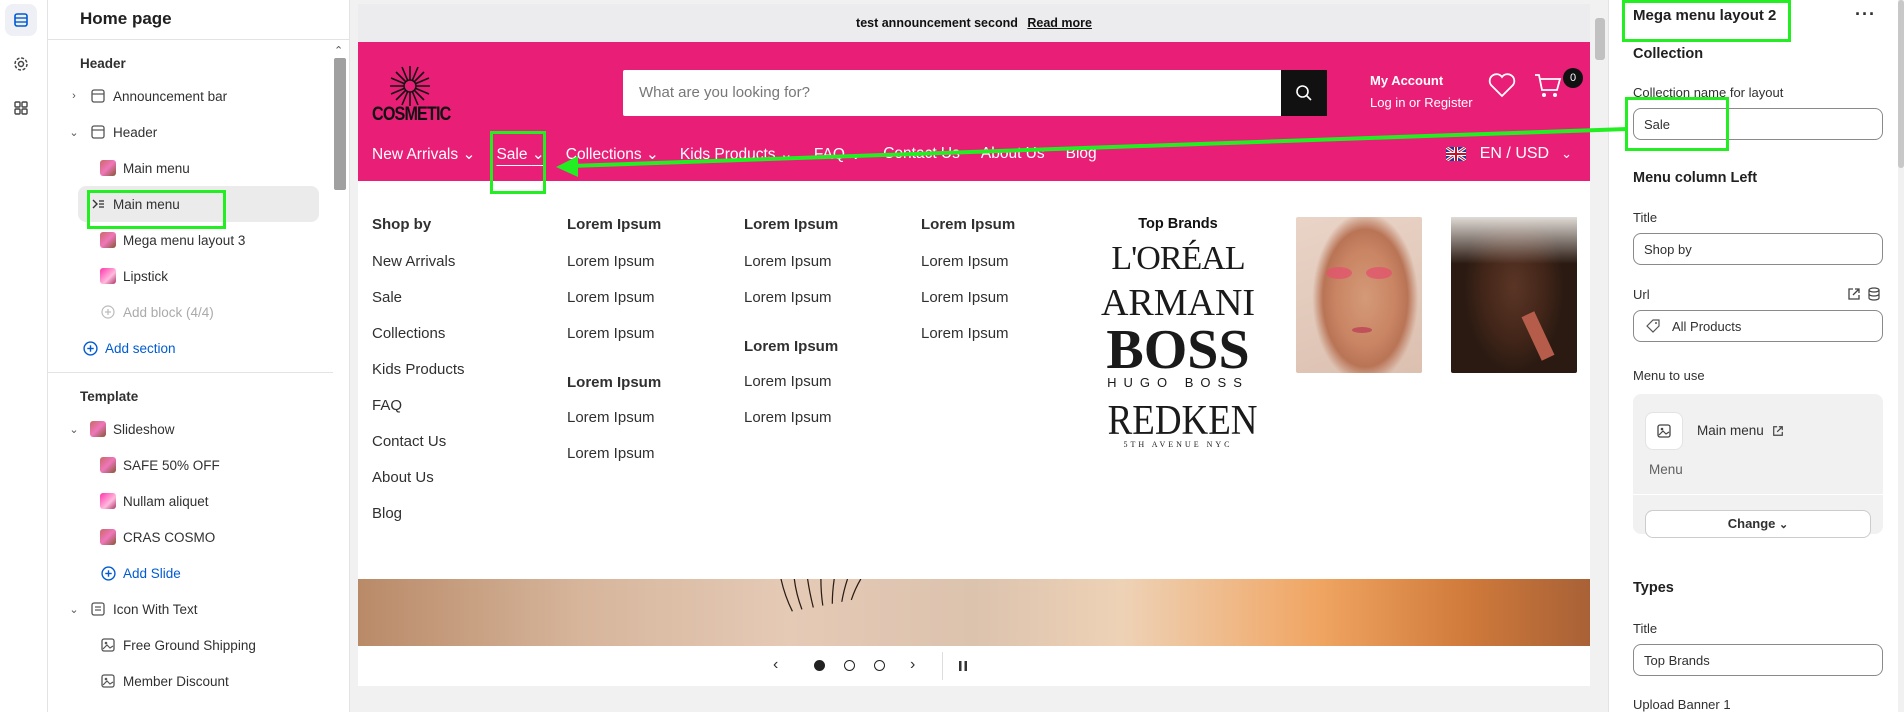 The image size is (1904, 712). I want to click on sidebar-scrollbar, so click(340, 124).